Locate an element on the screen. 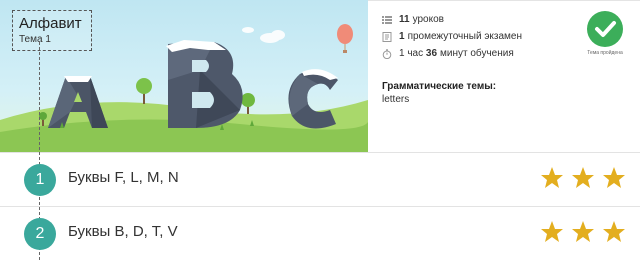 The height and width of the screenshot is (260, 640). letter-b-shape is located at coordinates (204, 84).